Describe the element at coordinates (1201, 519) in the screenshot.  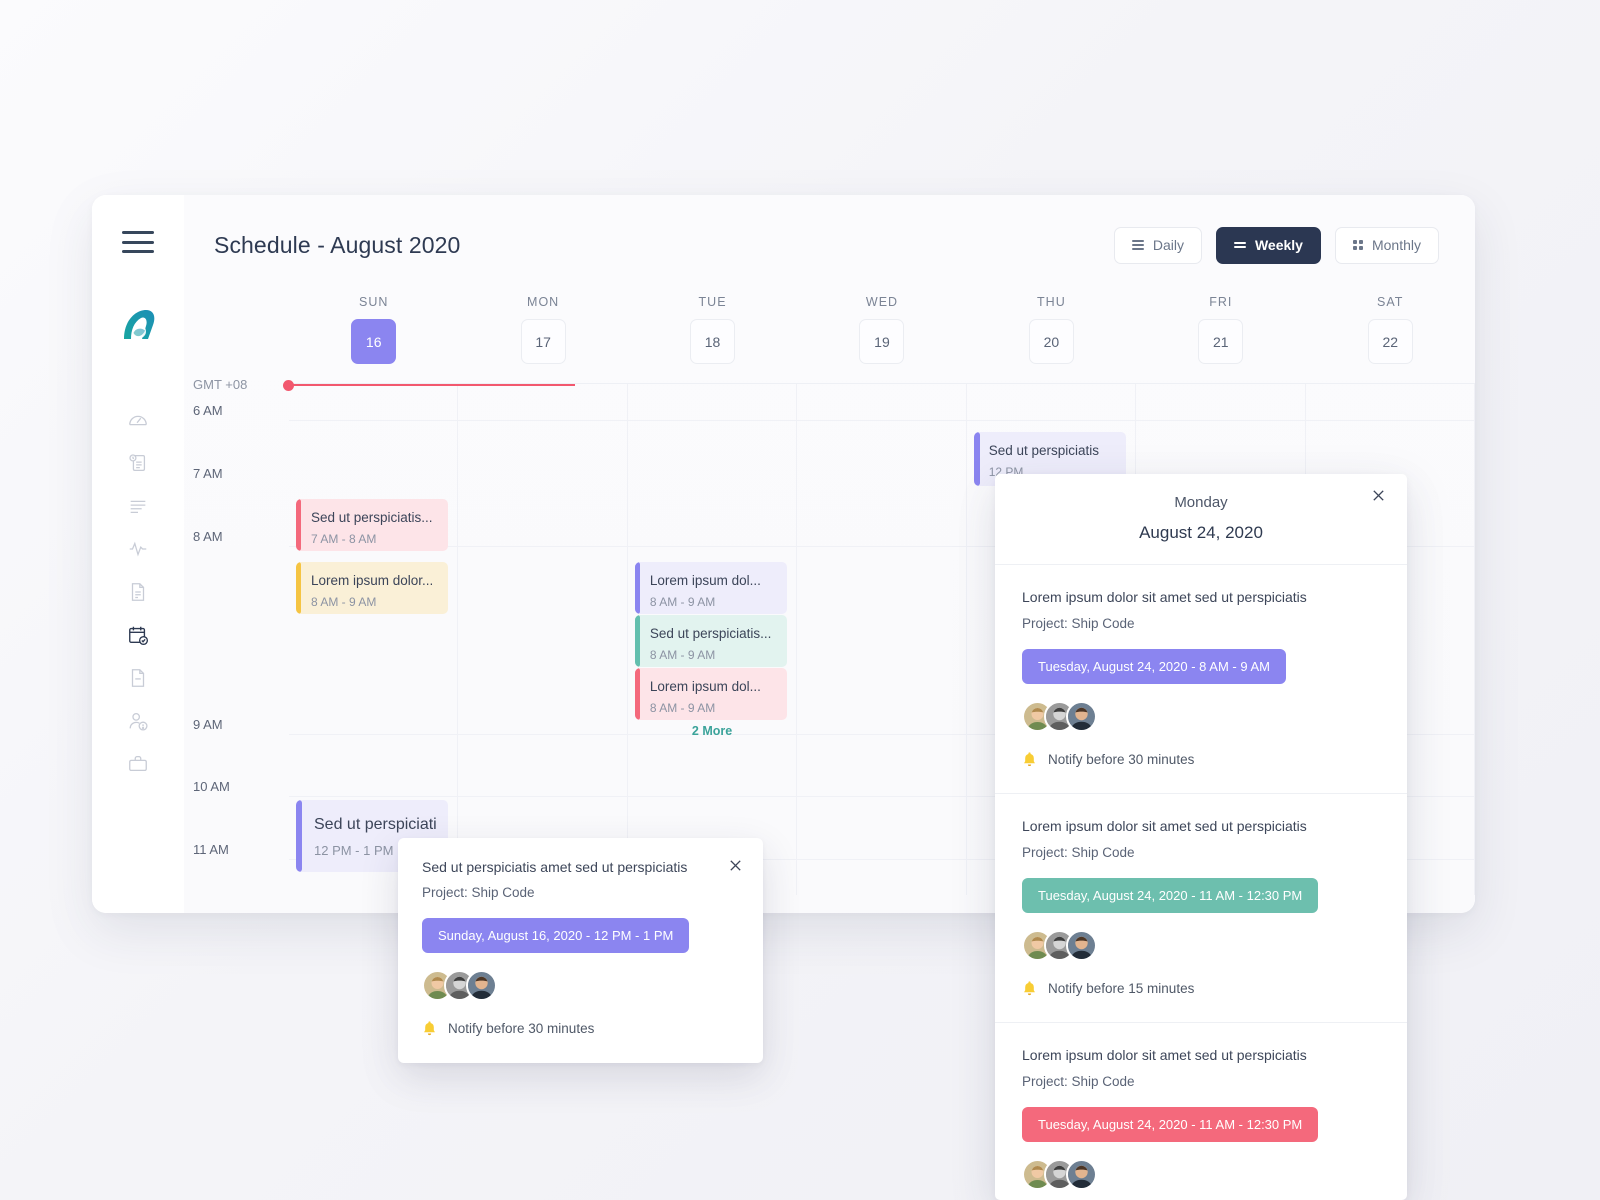
I see `panel-header: Monday August 24, 2020` at that location.